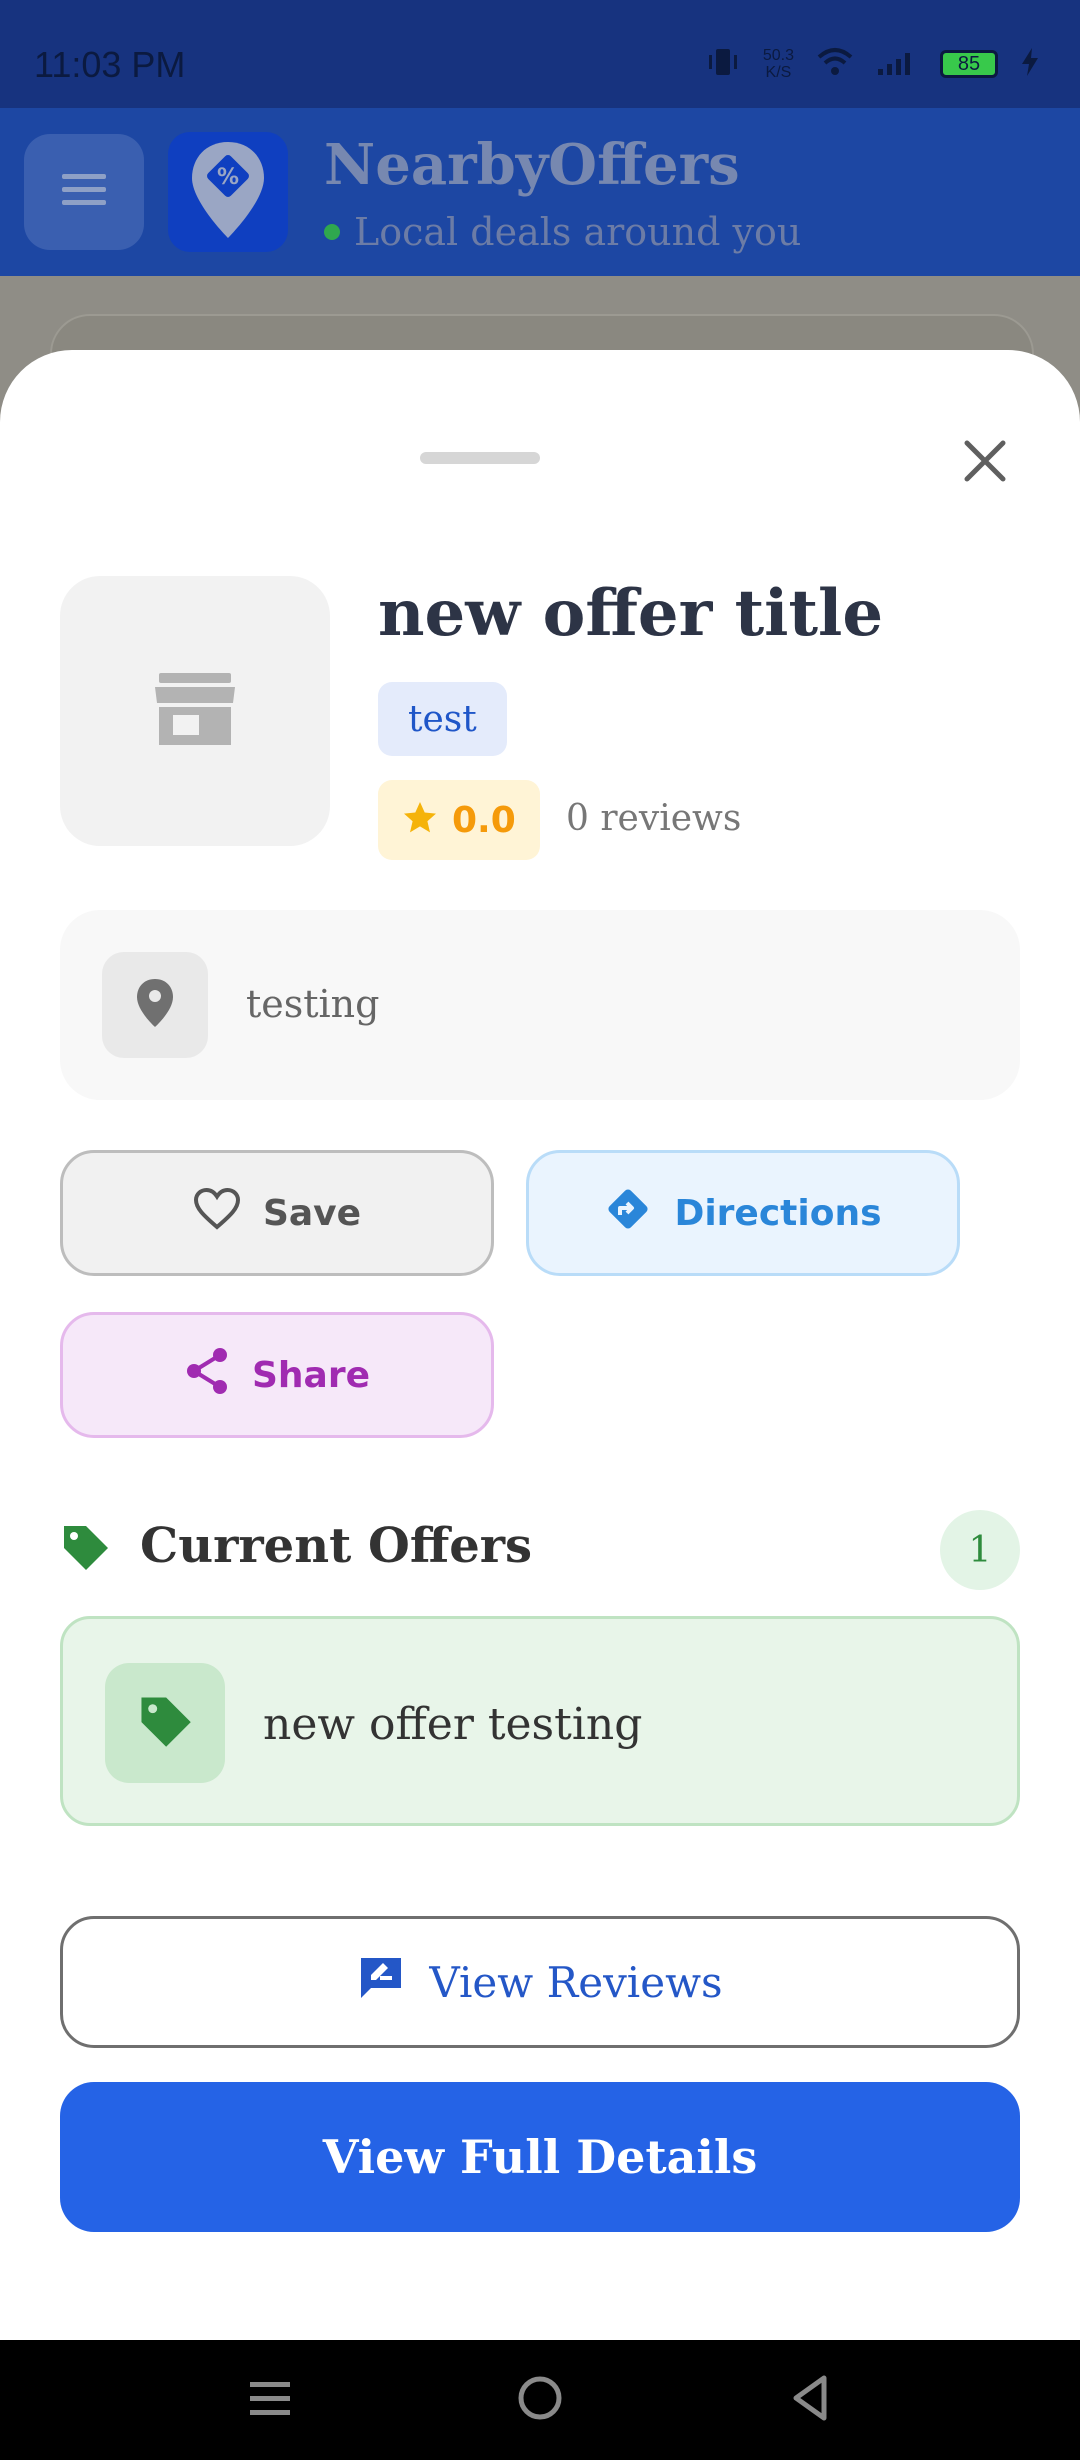  I want to click on menu-lines-icon, so click(270, 2400).